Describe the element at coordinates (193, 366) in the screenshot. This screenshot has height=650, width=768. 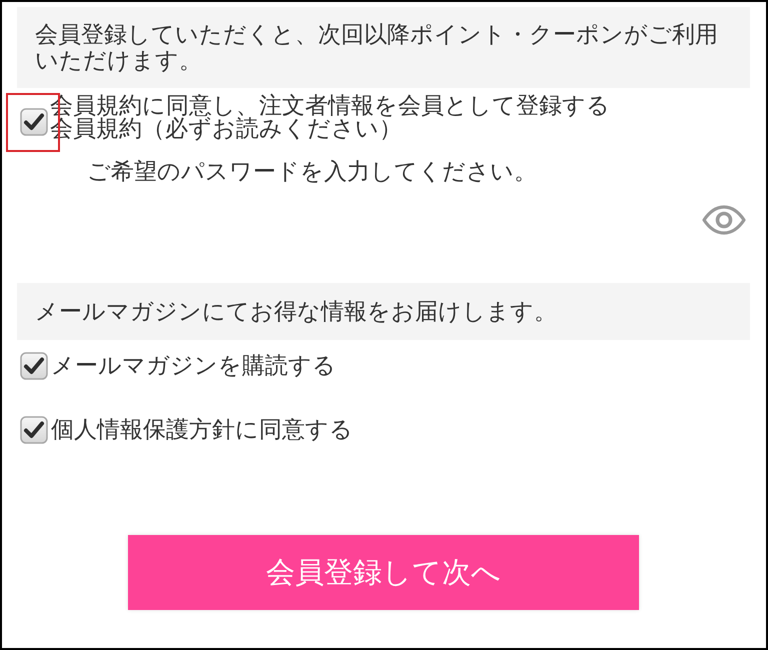
I see `checkbox-label: メールマガジンを購読する` at that location.